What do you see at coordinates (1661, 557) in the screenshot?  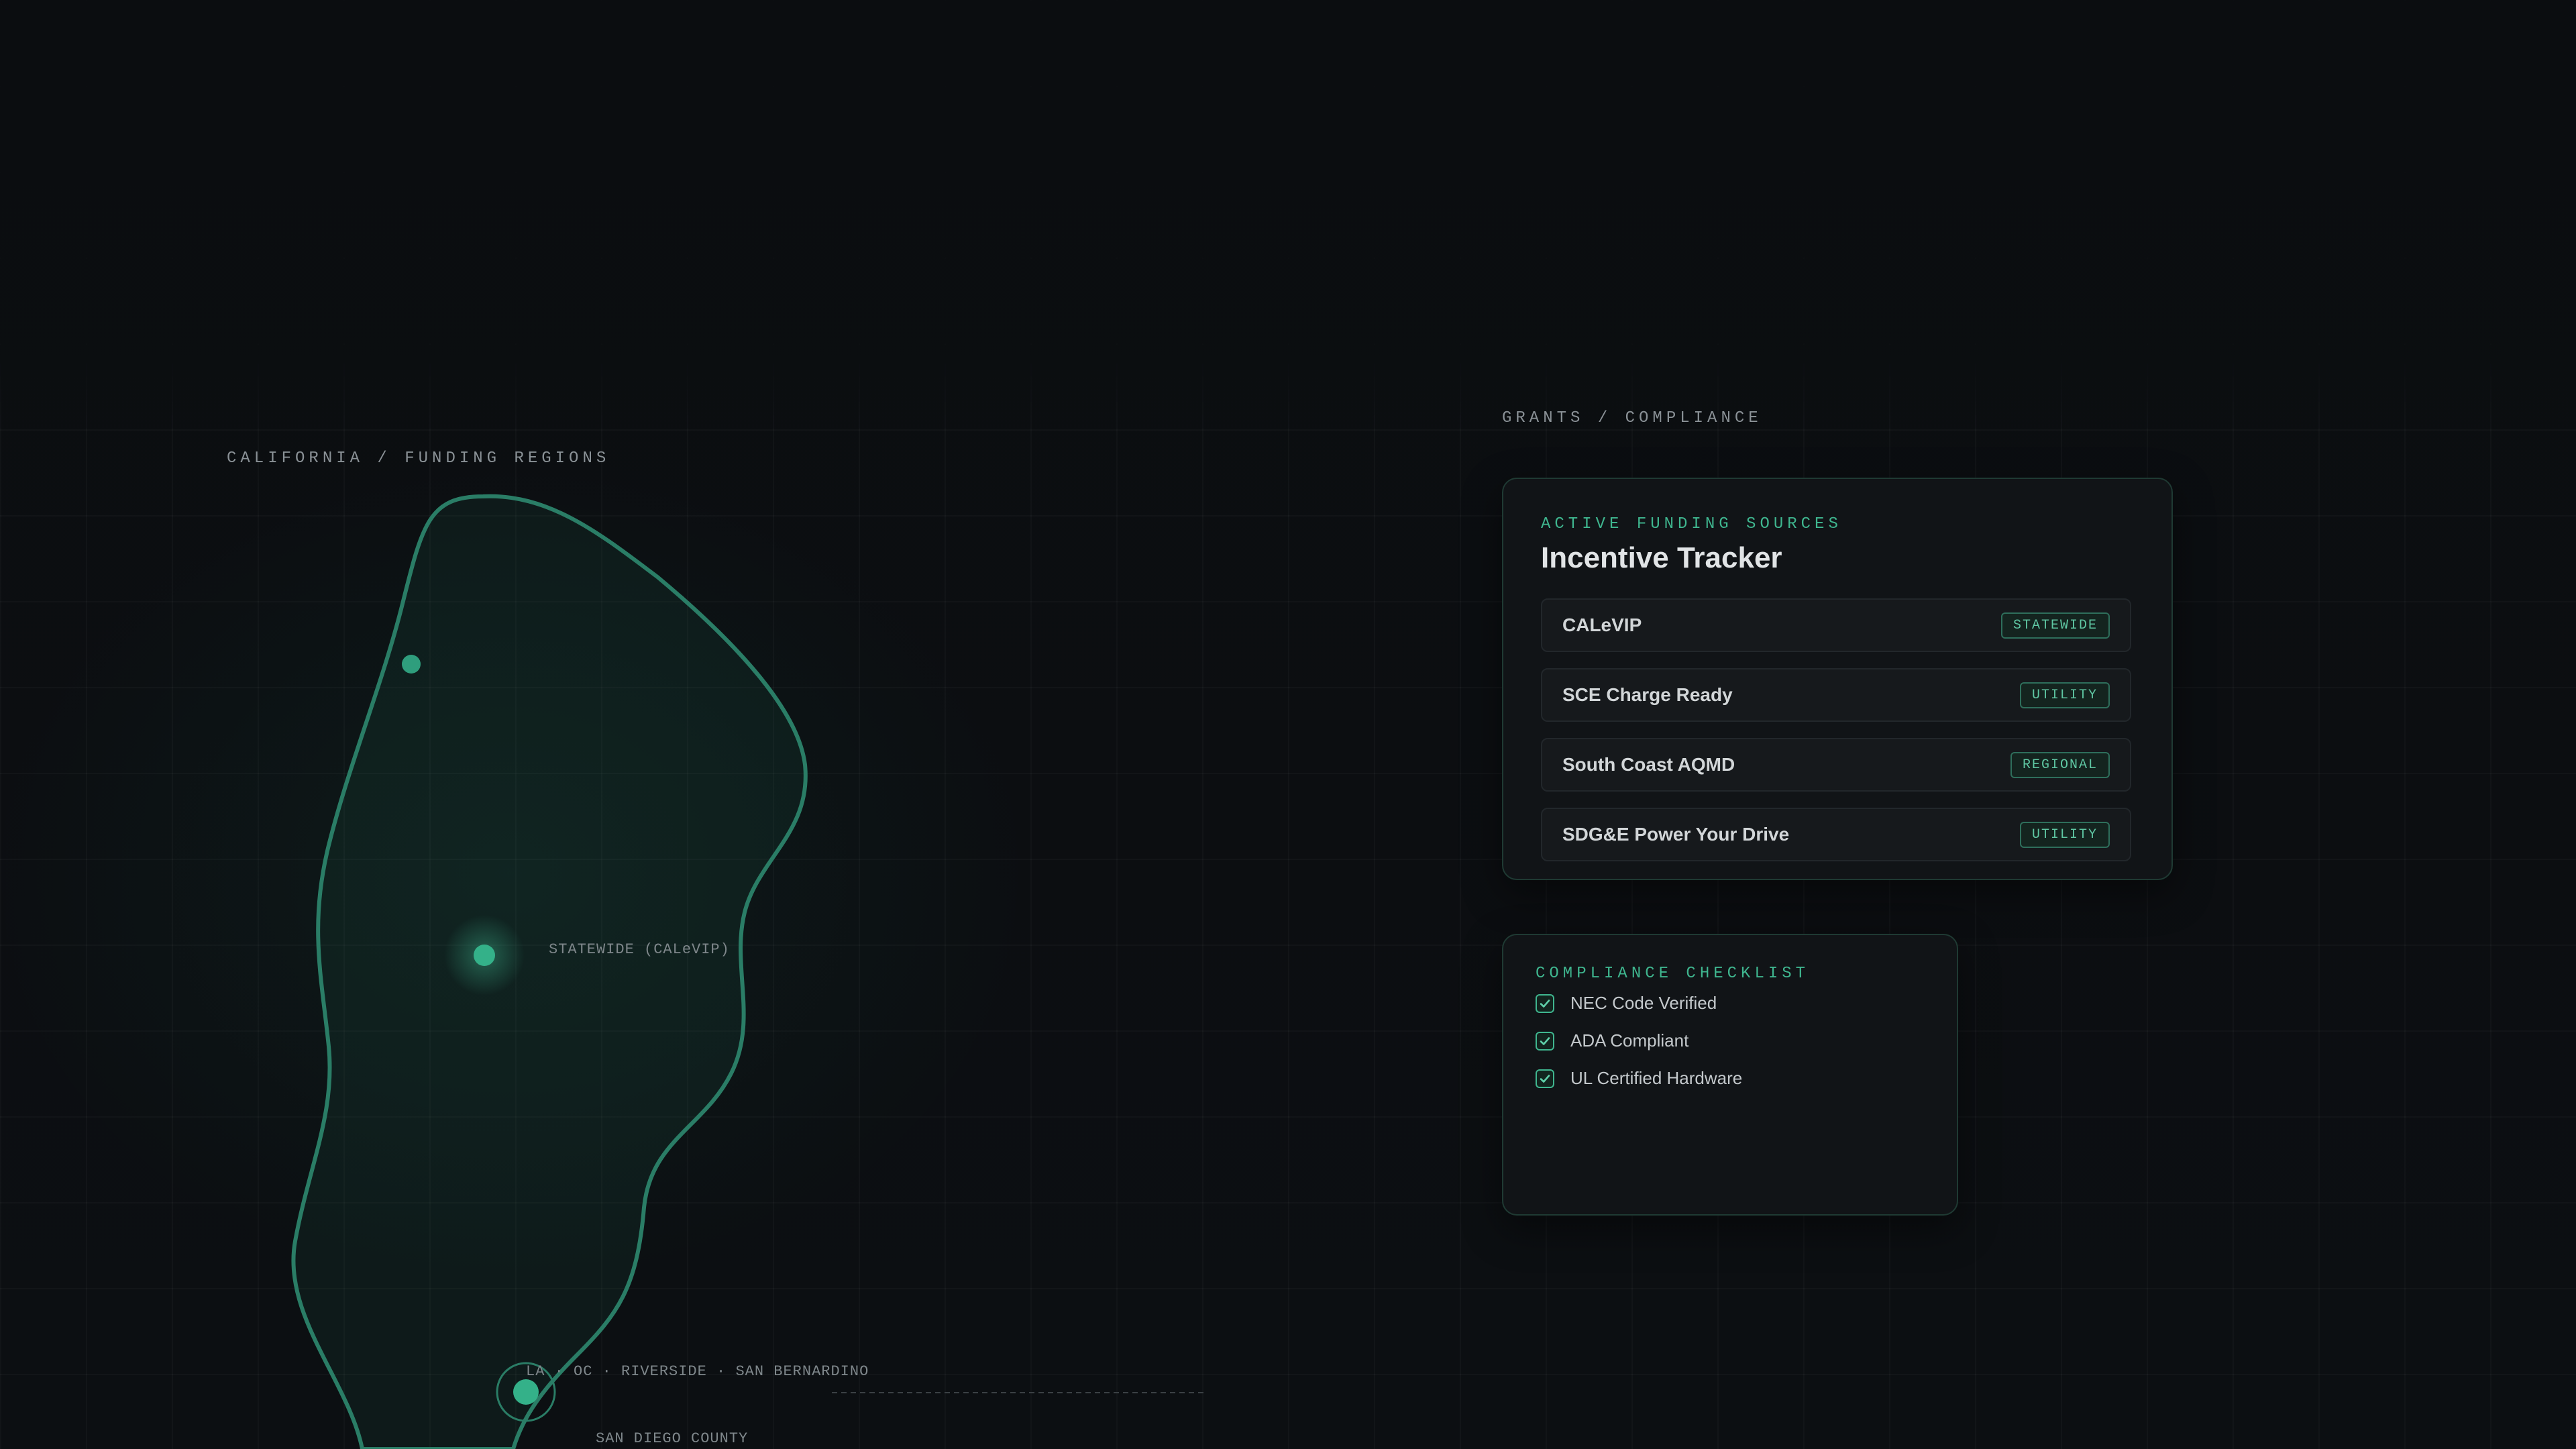 I see `tracker-title: Incentive Tracker` at bounding box center [1661, 557].